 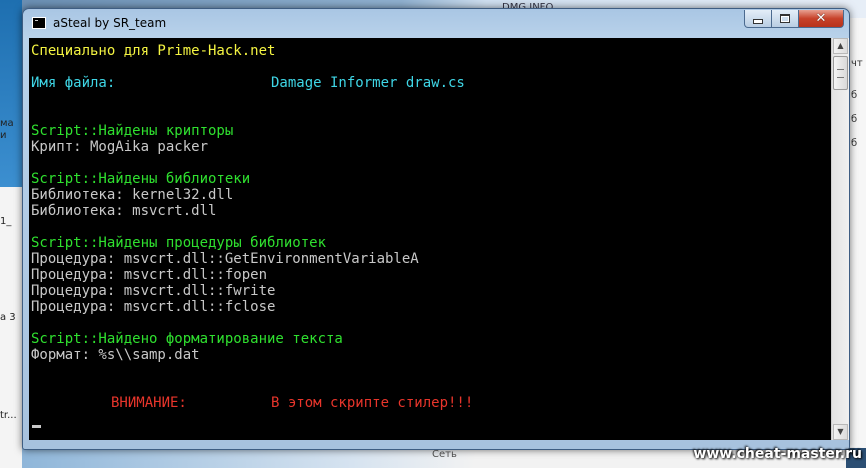 I want to click on file-label: Имя файла:, so click(x=73, y=83).